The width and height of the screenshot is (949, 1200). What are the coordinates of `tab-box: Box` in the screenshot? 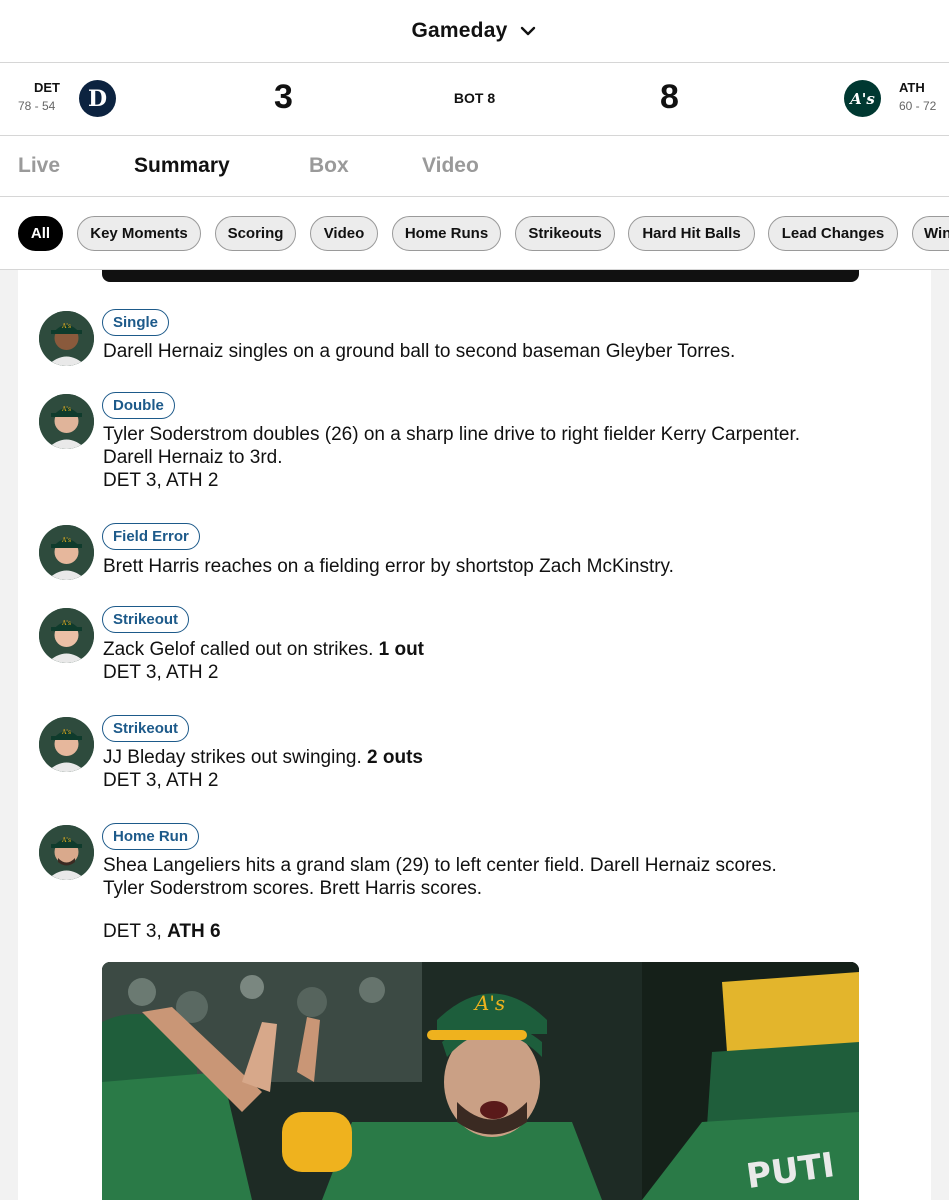 It's located at (329, 166).